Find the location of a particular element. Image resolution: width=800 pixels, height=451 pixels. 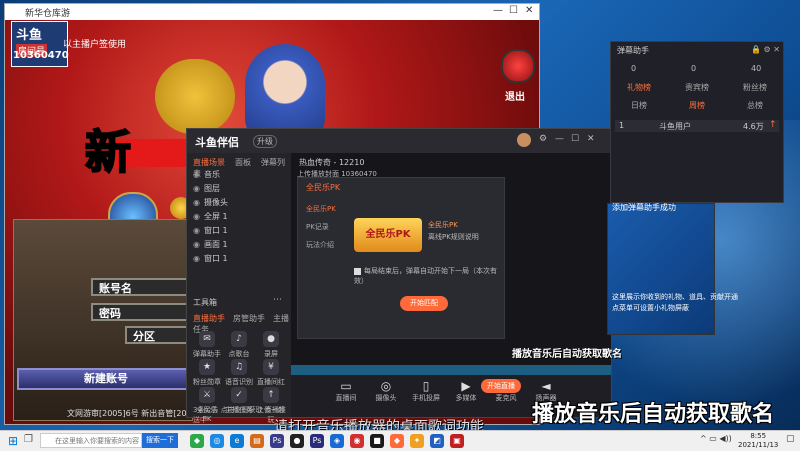

folder-icon: ▤ is located at coordinates (257, 441).